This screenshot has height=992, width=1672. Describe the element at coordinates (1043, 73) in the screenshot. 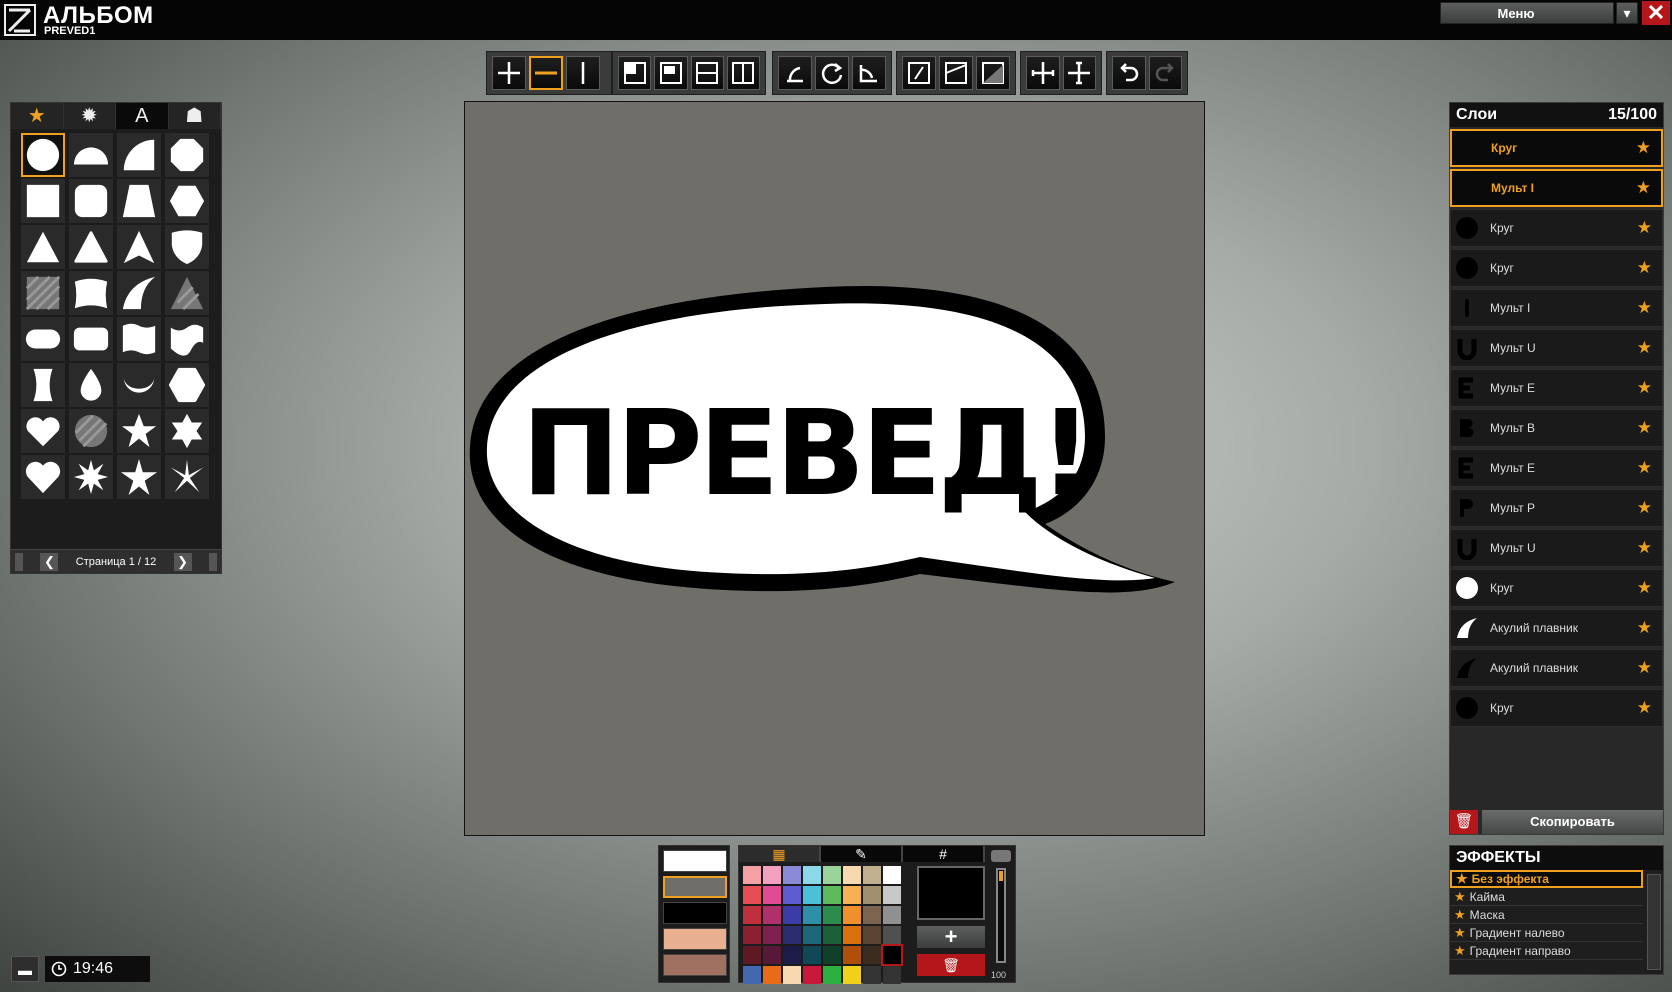

I see `flip-horizontal-icon` at that location.